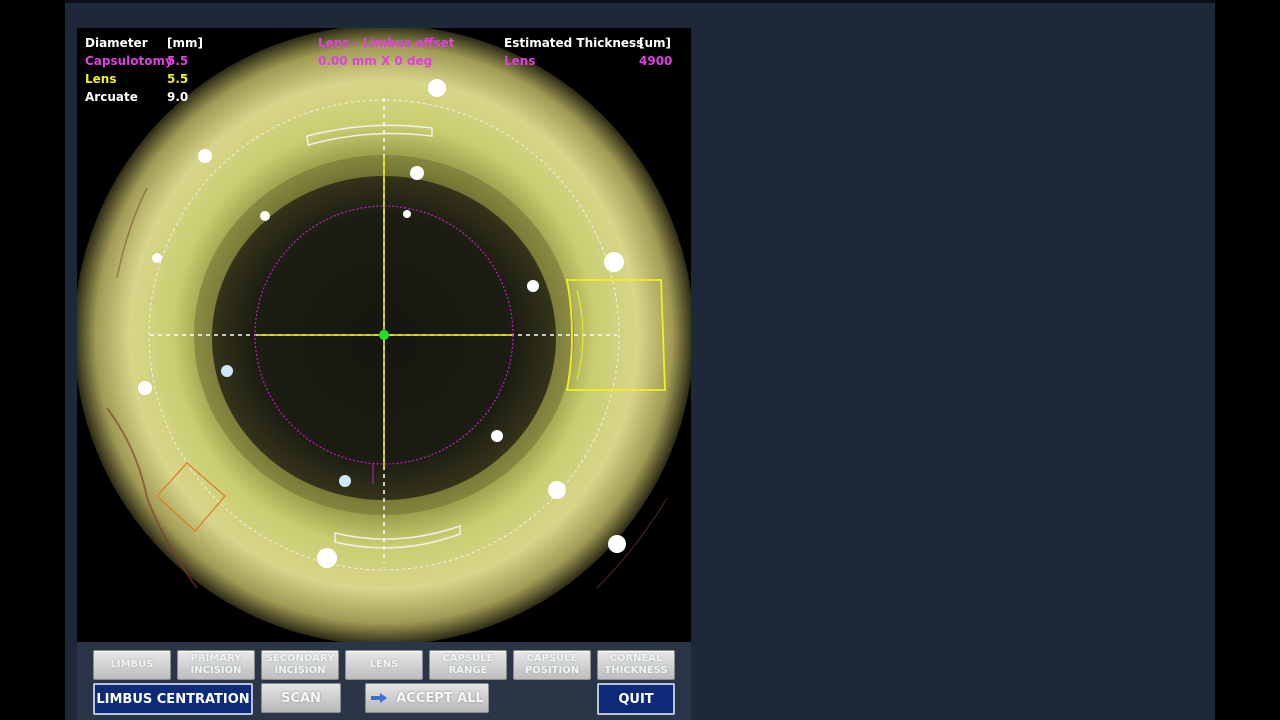  I want to click on quit-button: QUIT, so click(636, 699).